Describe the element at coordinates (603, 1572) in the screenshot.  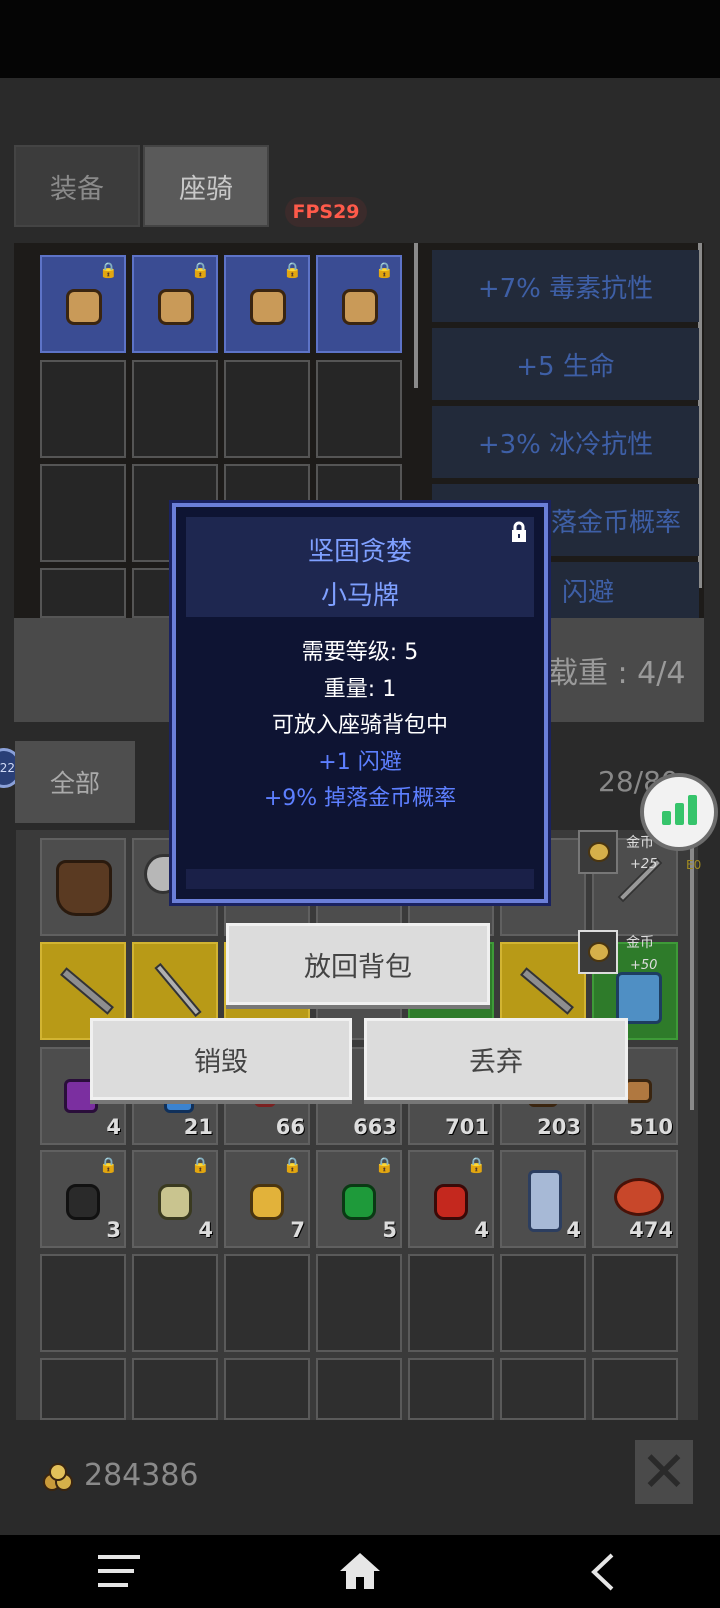
I see `back-icon` at that location.